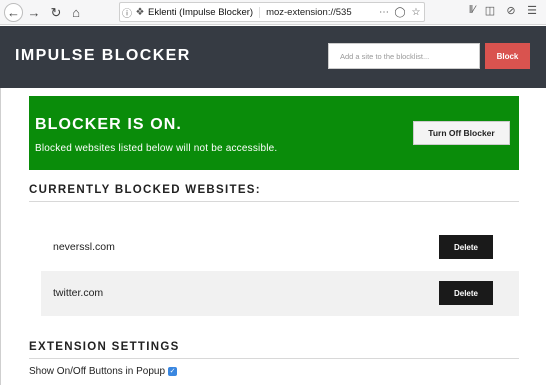 The image size is (546, 385). Describe the element at coordinates (404, 56) in the screenshot. I see `add-site-input` at that location.